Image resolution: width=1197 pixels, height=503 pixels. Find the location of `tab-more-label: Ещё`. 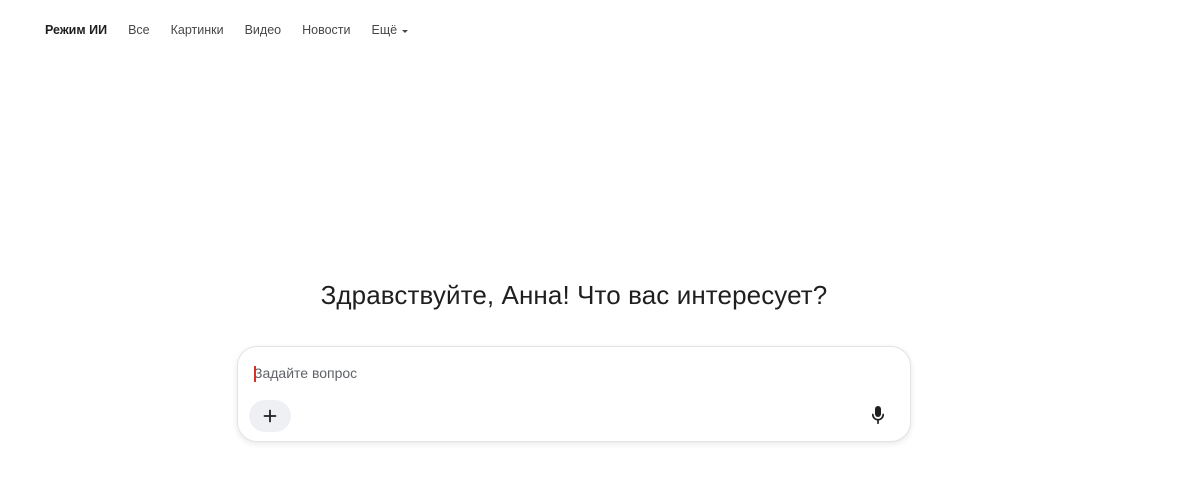

tab-more-label: Ещё is located at coordinates (384, 30).